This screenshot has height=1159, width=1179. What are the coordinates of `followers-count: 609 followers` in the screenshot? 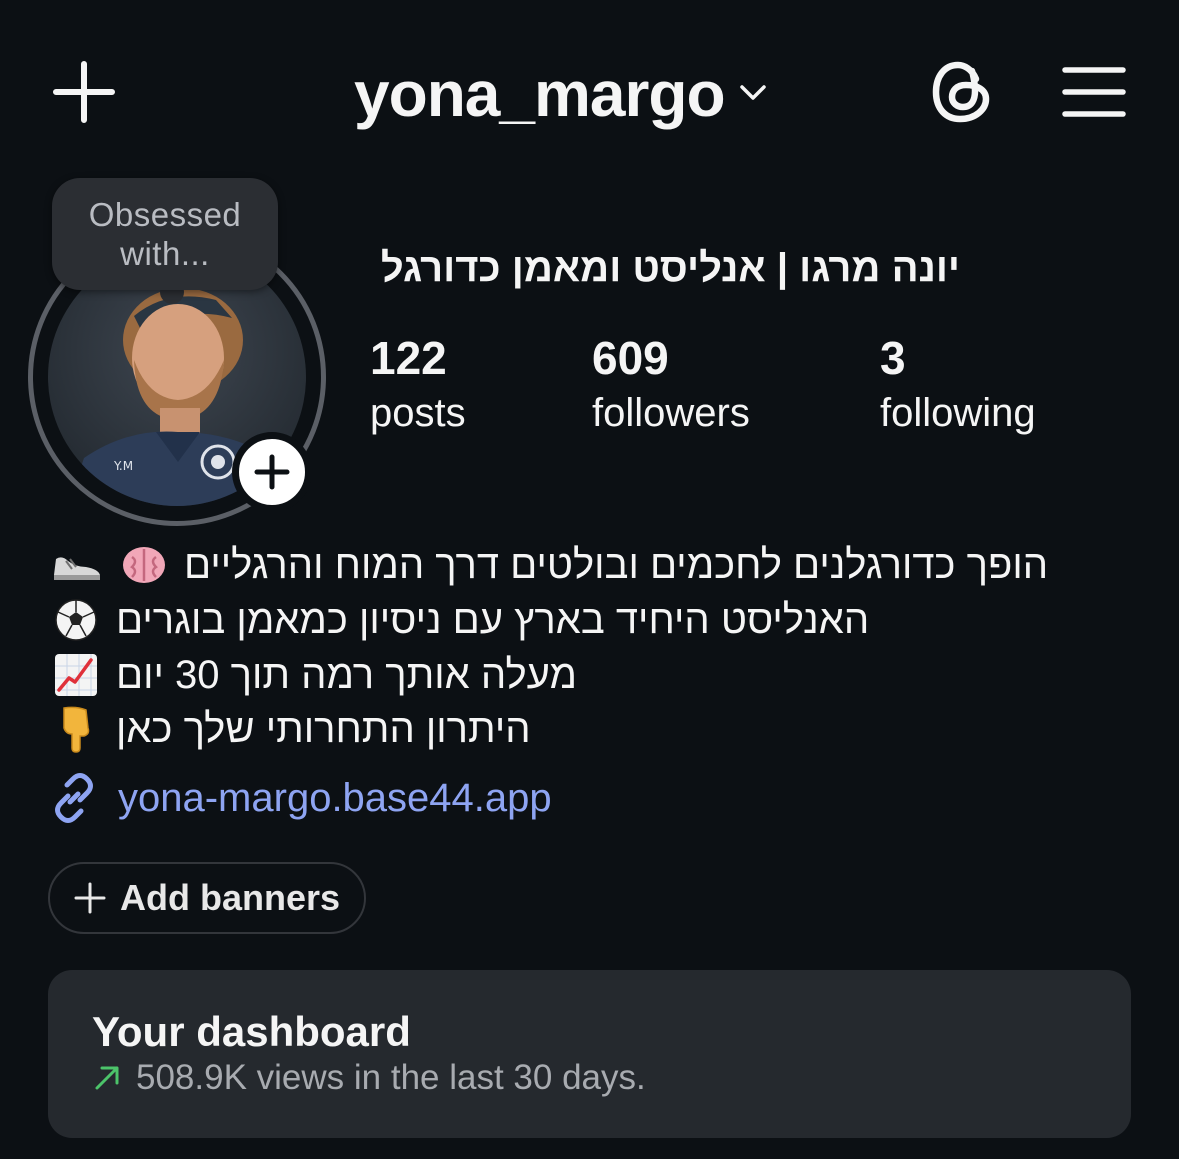 It's located at (671, 385).